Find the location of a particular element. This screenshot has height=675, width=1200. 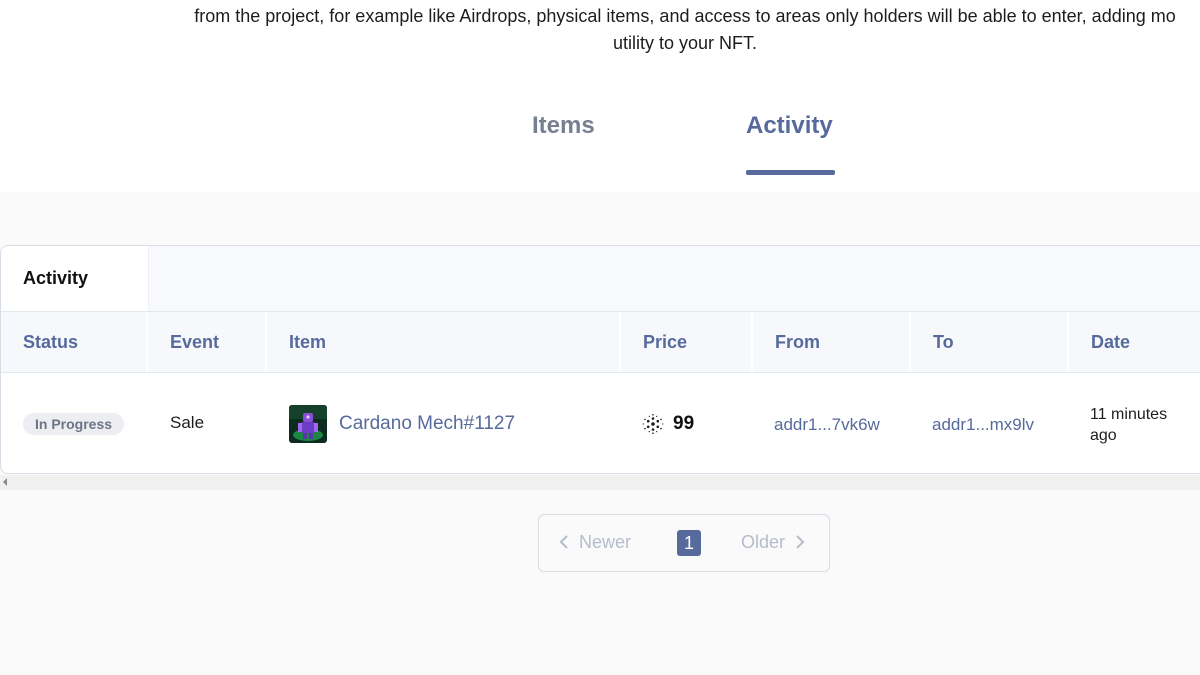

tab-activity: Activity is located at coordinates (789, 144).